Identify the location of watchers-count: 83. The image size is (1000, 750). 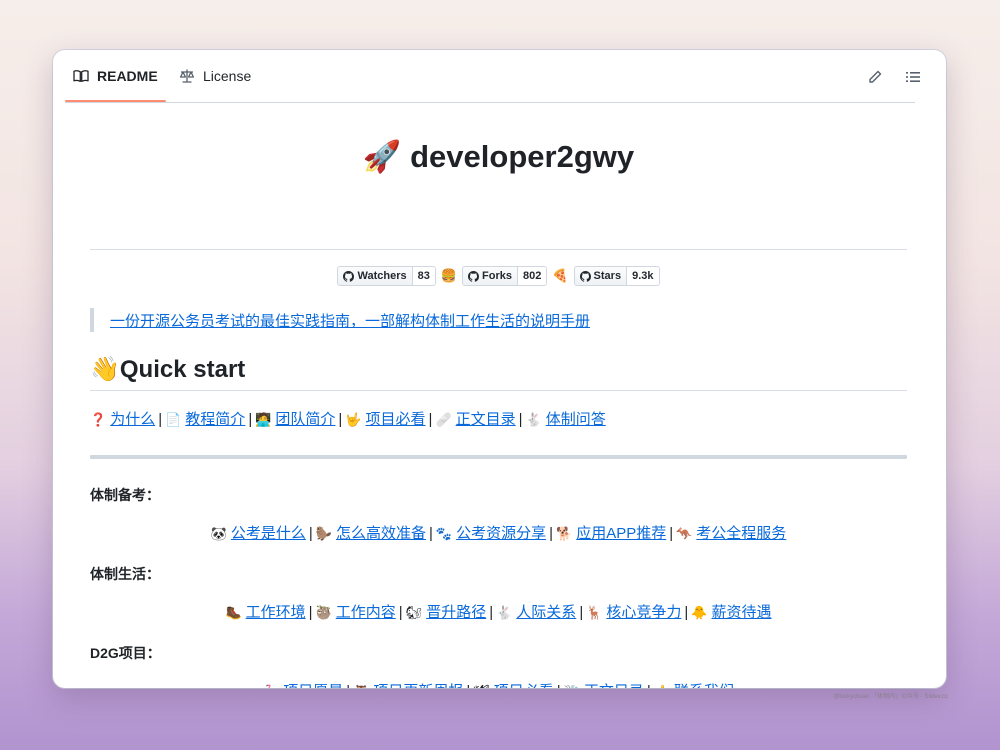
(423, 276).